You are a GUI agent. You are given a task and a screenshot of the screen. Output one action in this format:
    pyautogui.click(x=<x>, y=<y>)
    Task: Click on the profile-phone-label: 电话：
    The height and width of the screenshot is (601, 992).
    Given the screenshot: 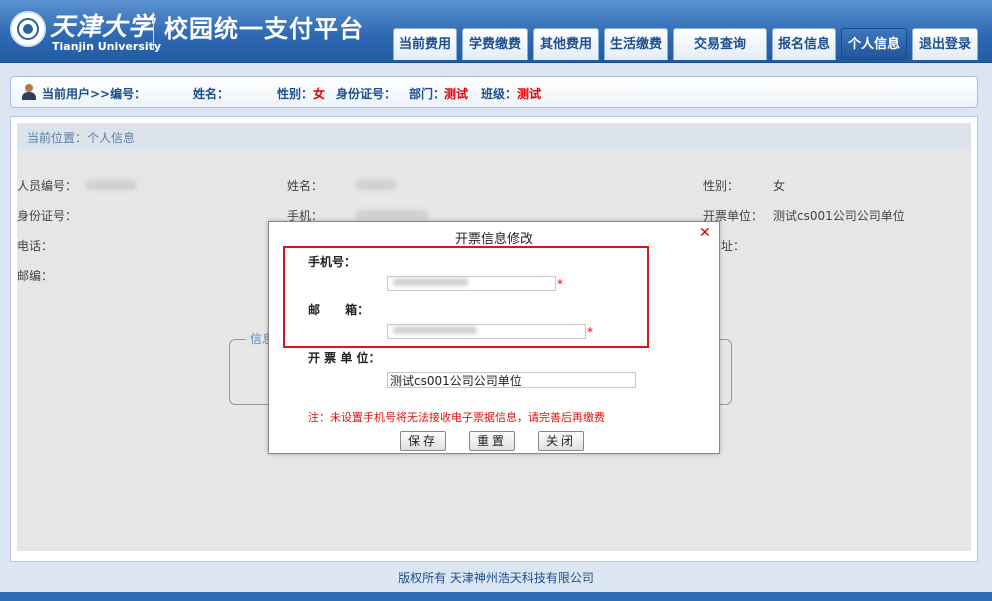 What is the action you would take?
    pyautogui.click(x=35, y=246)
    